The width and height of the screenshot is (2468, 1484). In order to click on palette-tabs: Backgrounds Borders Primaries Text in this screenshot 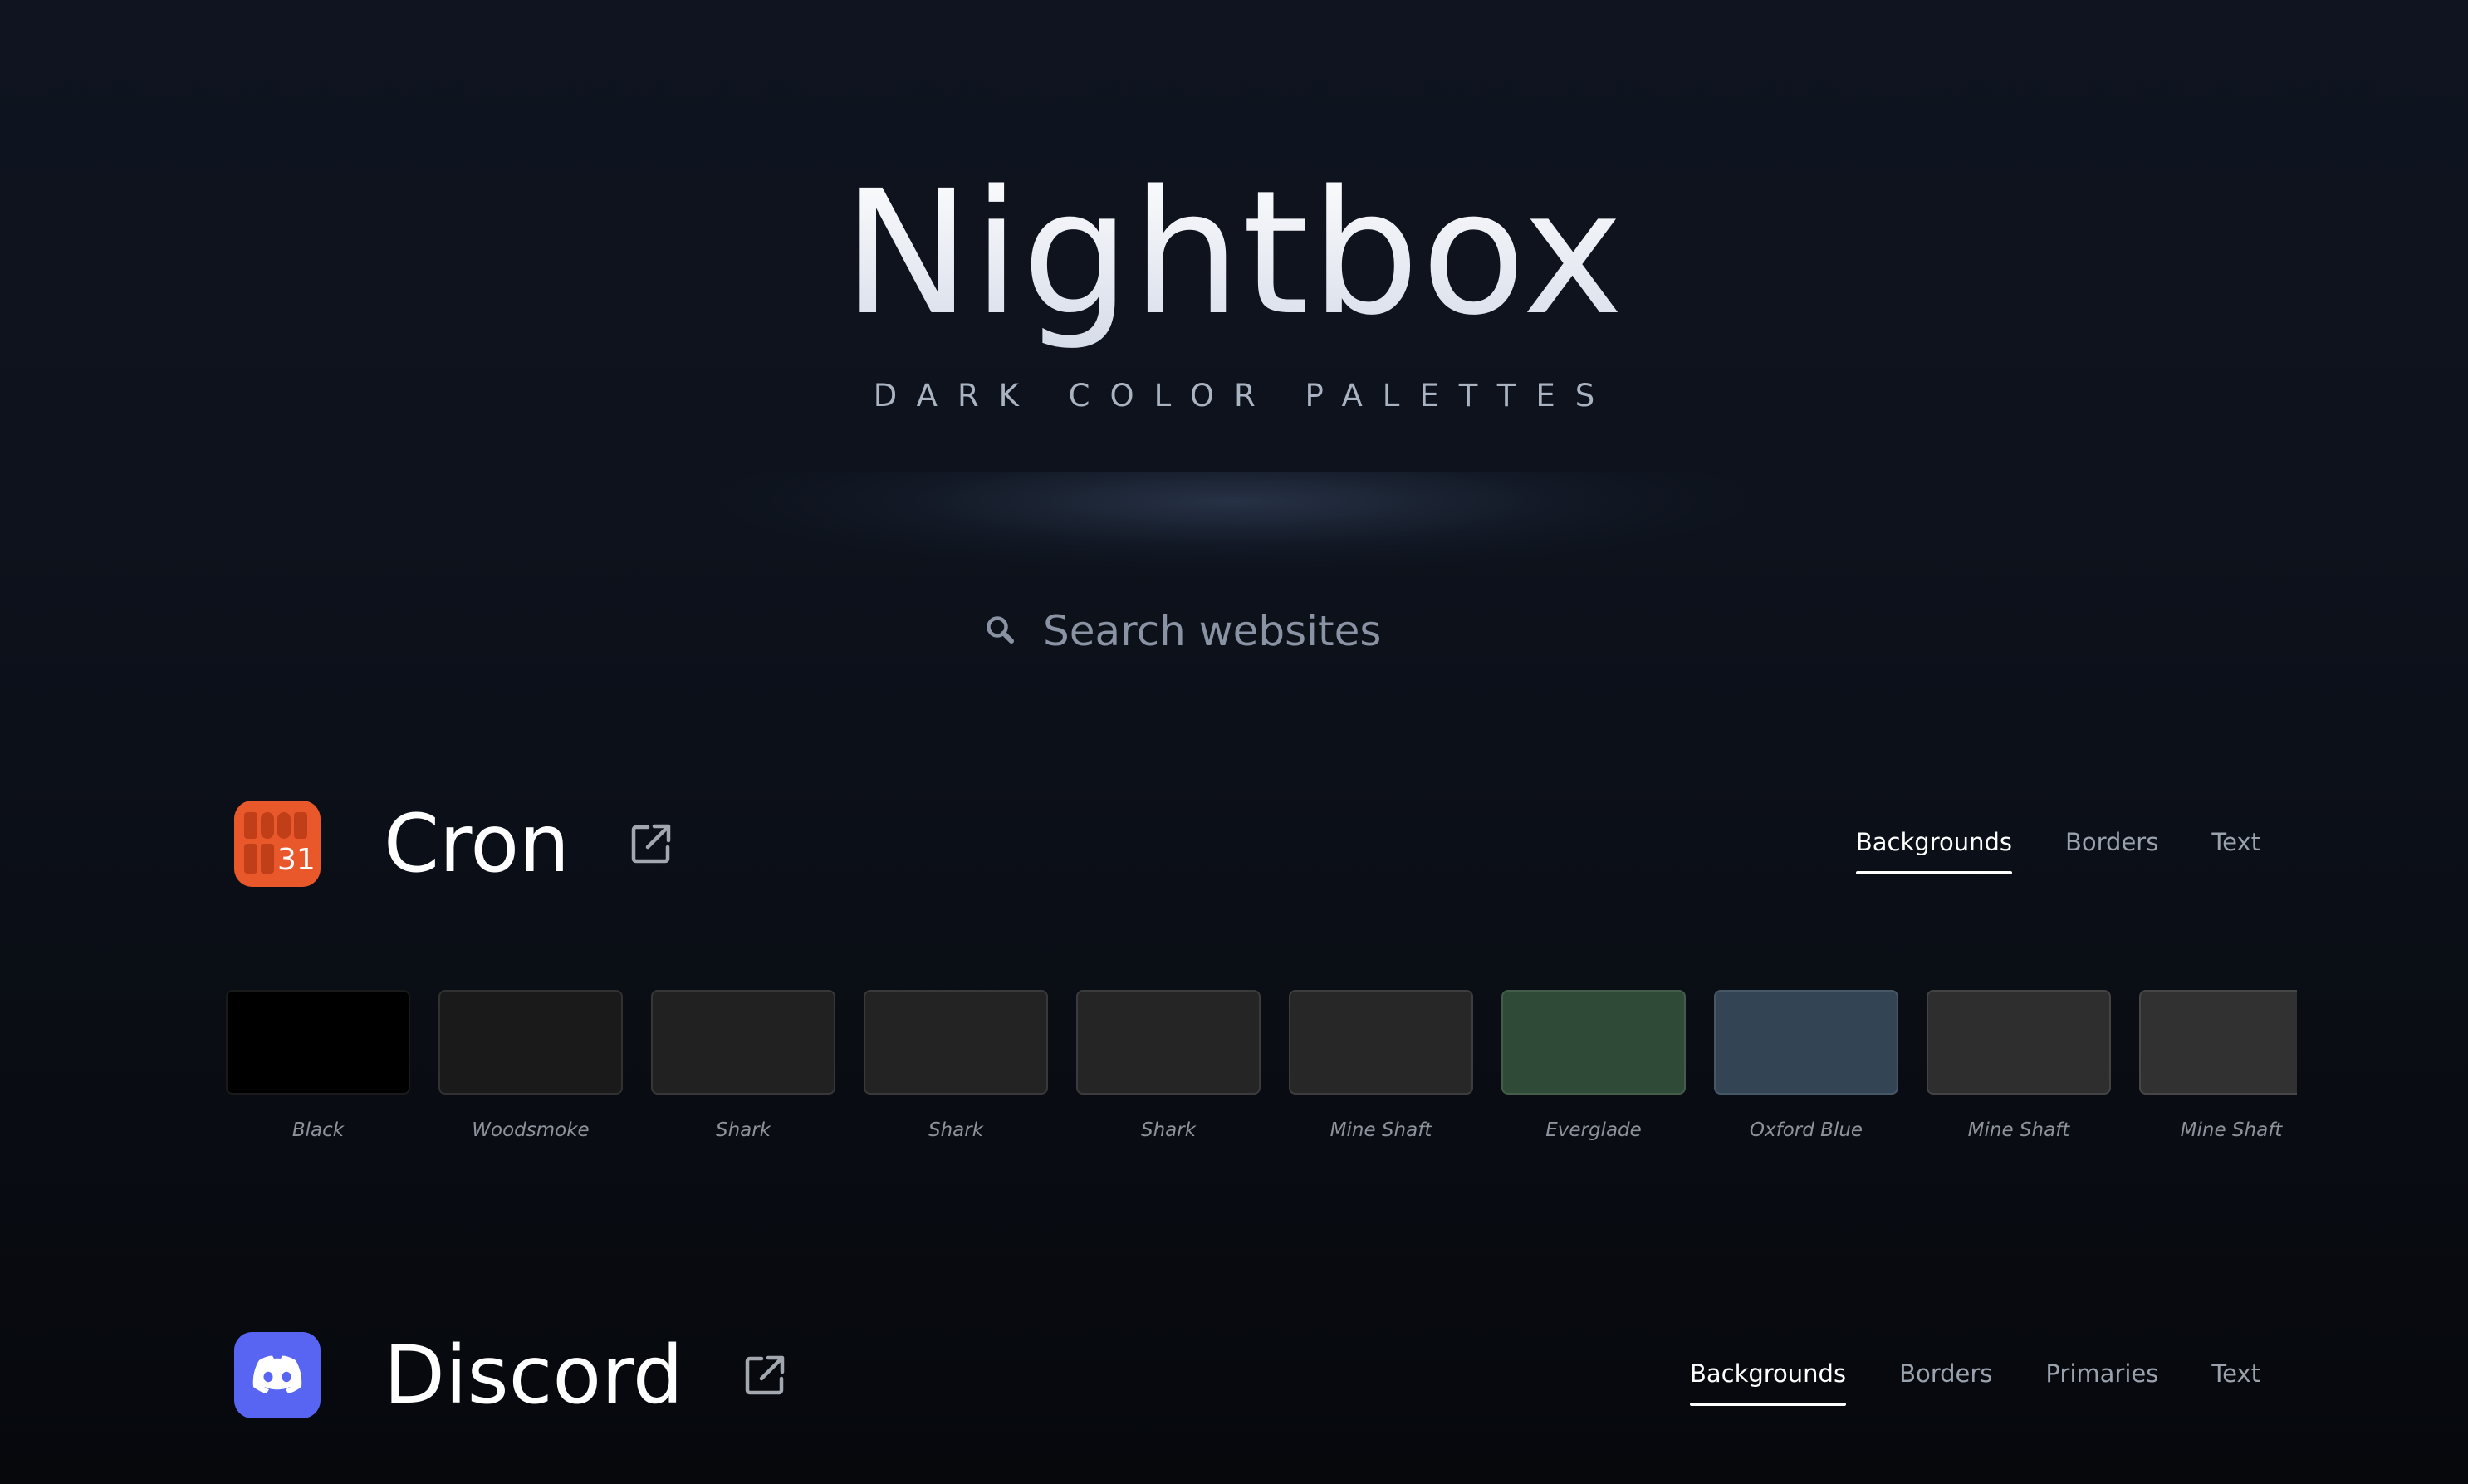, I will do `click(1949, 1375)`.